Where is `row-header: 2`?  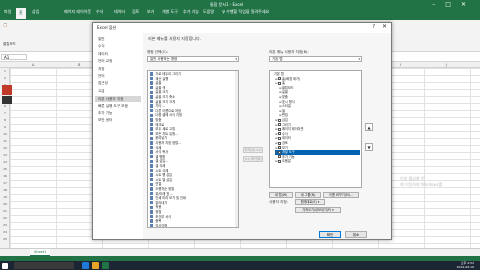
row-header: 2 is located at coordinates (5, 78).